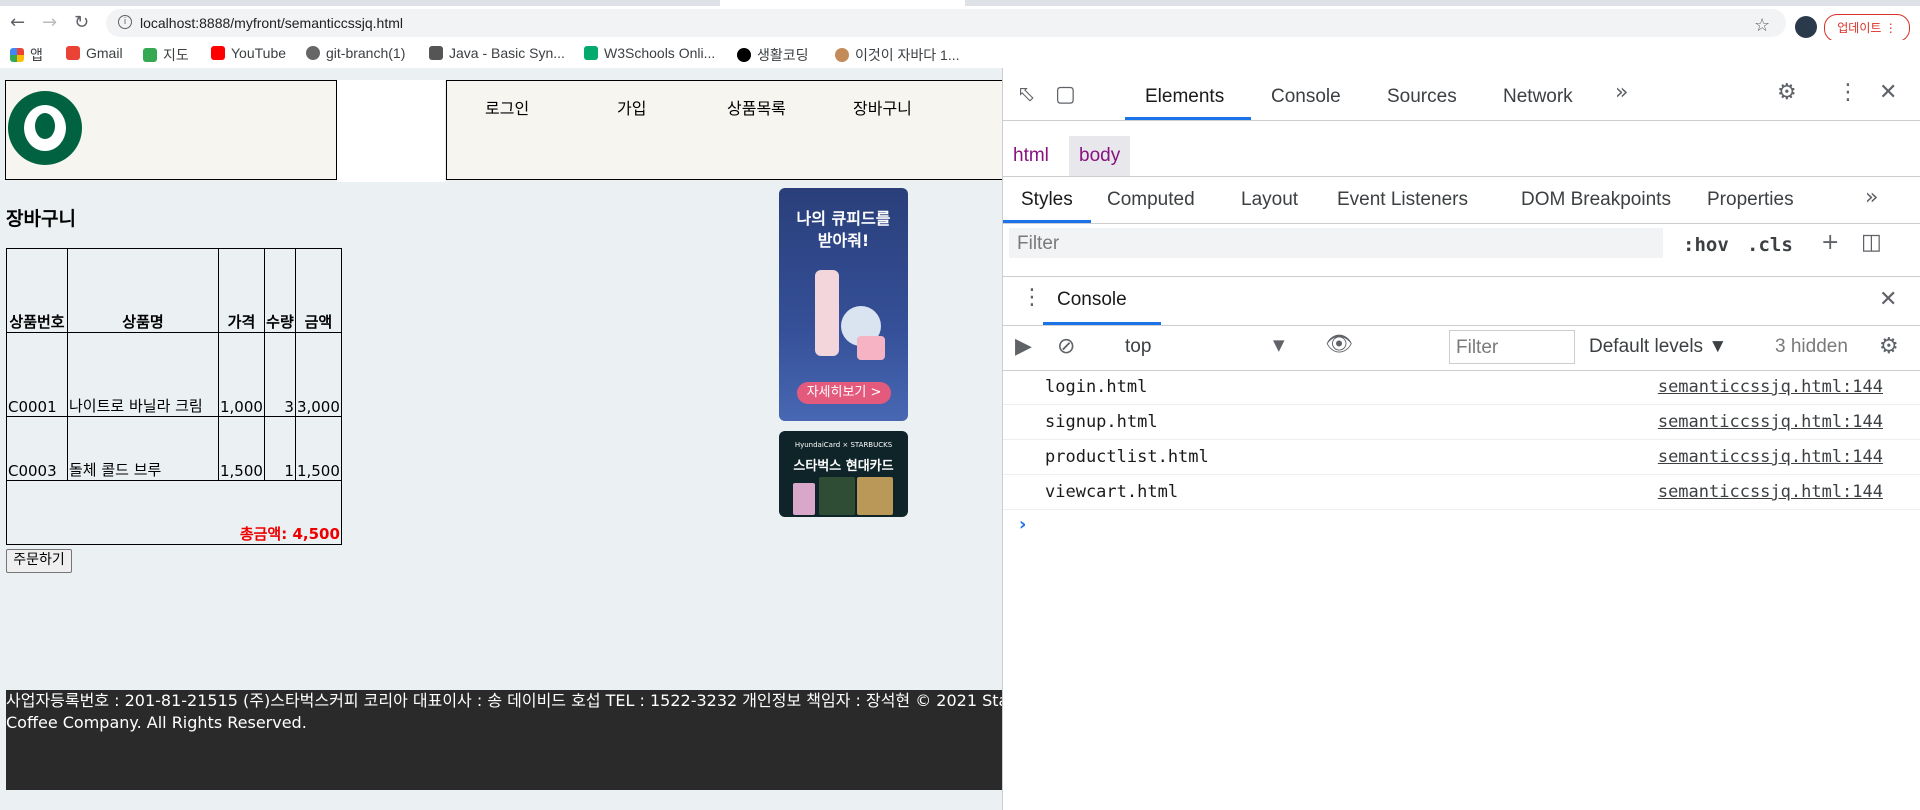  Describe the element at coordinates (1138, 347) in the screenshot. I see `context-selector: top` at that location.